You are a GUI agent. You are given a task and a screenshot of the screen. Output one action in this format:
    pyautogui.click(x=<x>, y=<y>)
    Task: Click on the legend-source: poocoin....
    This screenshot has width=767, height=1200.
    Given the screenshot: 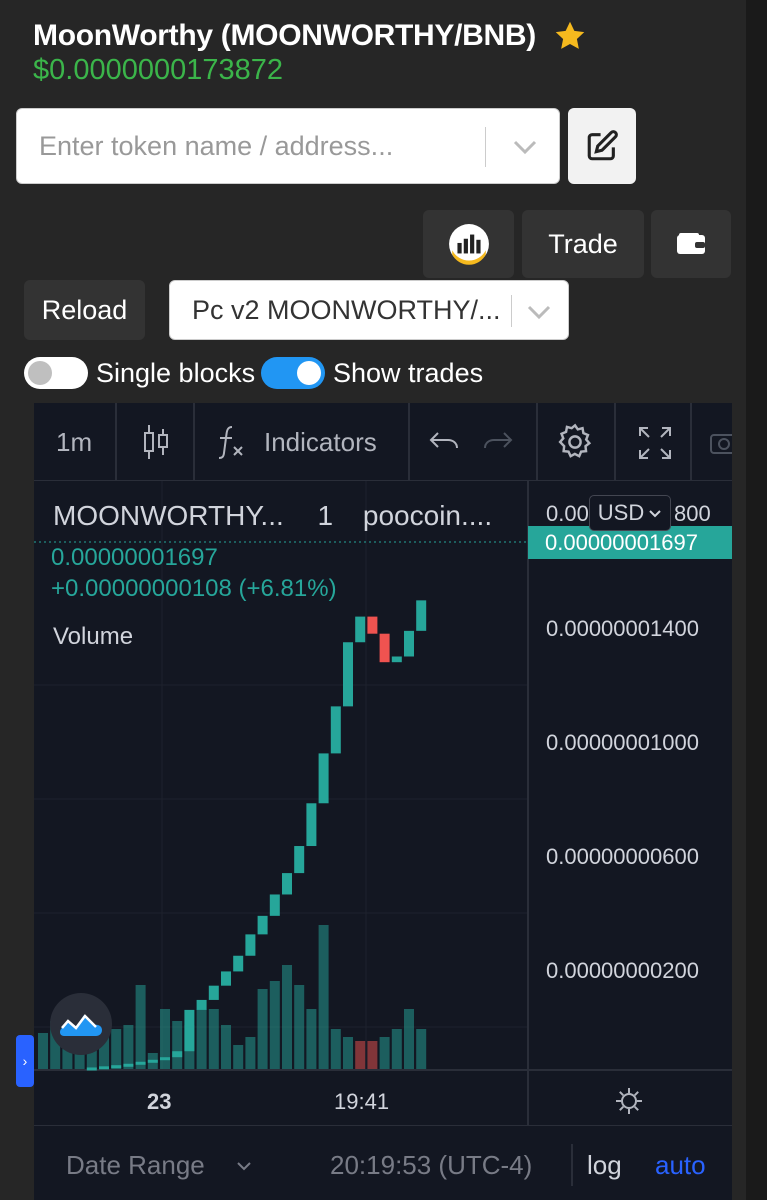 What is the action you would take?
    pyautogui.click(x=427, y=515)
    